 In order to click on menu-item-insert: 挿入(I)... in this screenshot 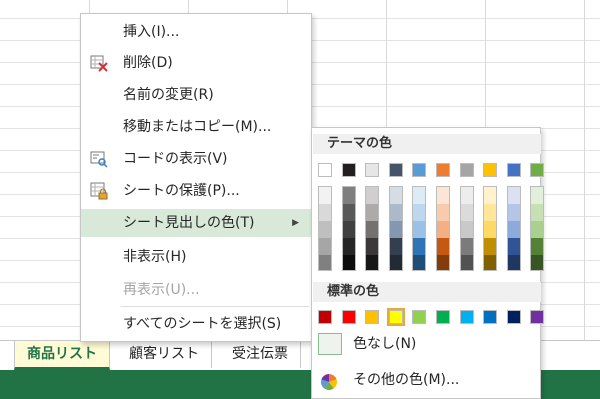, I will do `click(196, 32)`.